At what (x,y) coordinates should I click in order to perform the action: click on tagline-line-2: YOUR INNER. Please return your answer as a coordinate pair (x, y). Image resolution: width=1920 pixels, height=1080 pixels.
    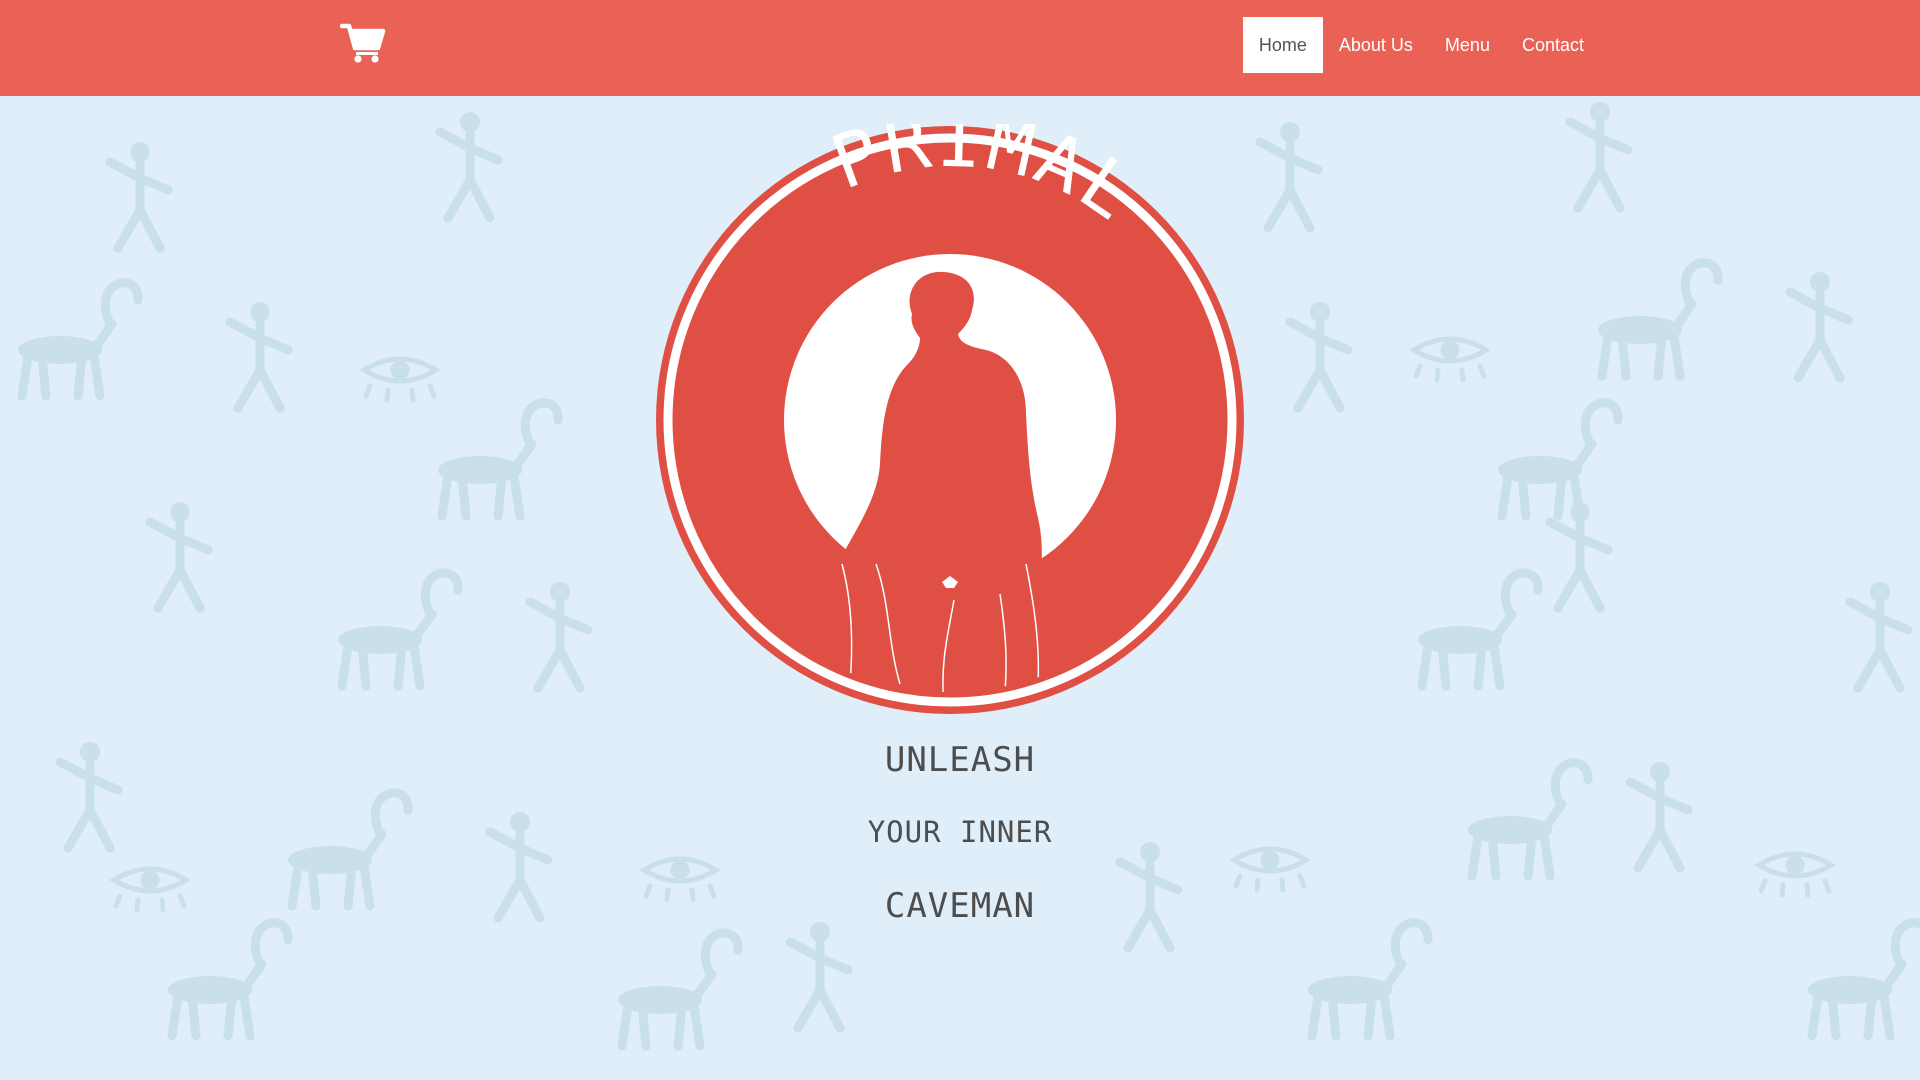
    Looking at the image, I should click on (960, 832).